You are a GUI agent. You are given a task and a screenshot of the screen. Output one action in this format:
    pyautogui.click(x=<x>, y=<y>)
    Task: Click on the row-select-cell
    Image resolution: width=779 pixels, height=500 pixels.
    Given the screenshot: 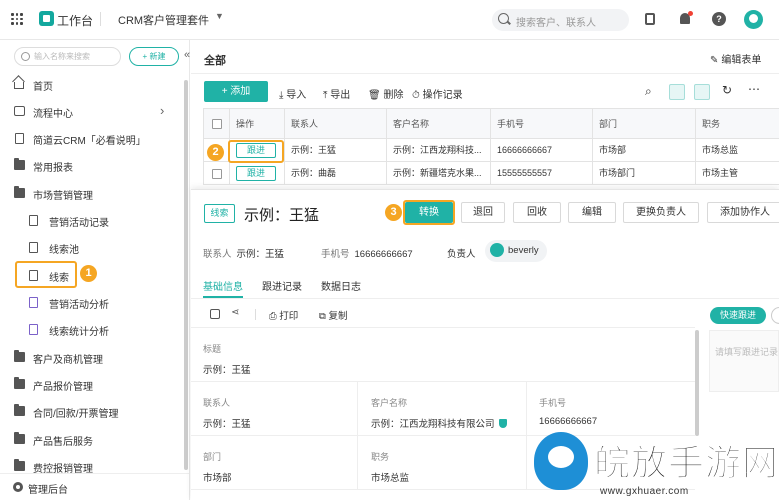 What is the action you would take?
    pyautogui.click(x=217, y=173)
    